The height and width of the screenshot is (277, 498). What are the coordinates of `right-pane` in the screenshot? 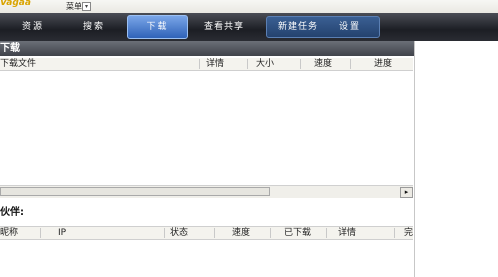 It's located at (456, 159).